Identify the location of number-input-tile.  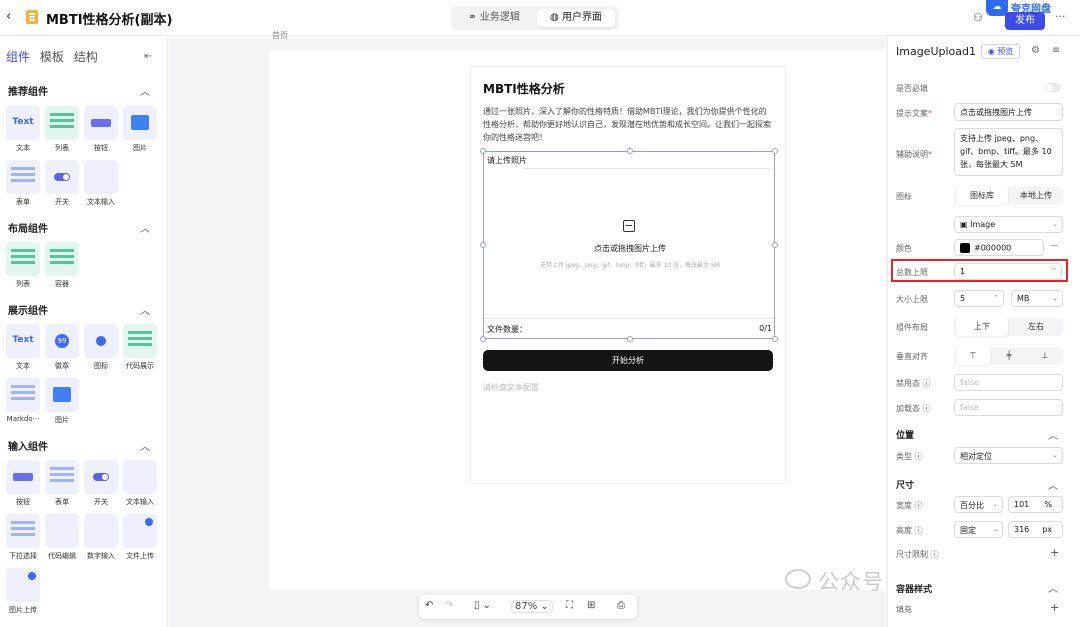
(101, 531).